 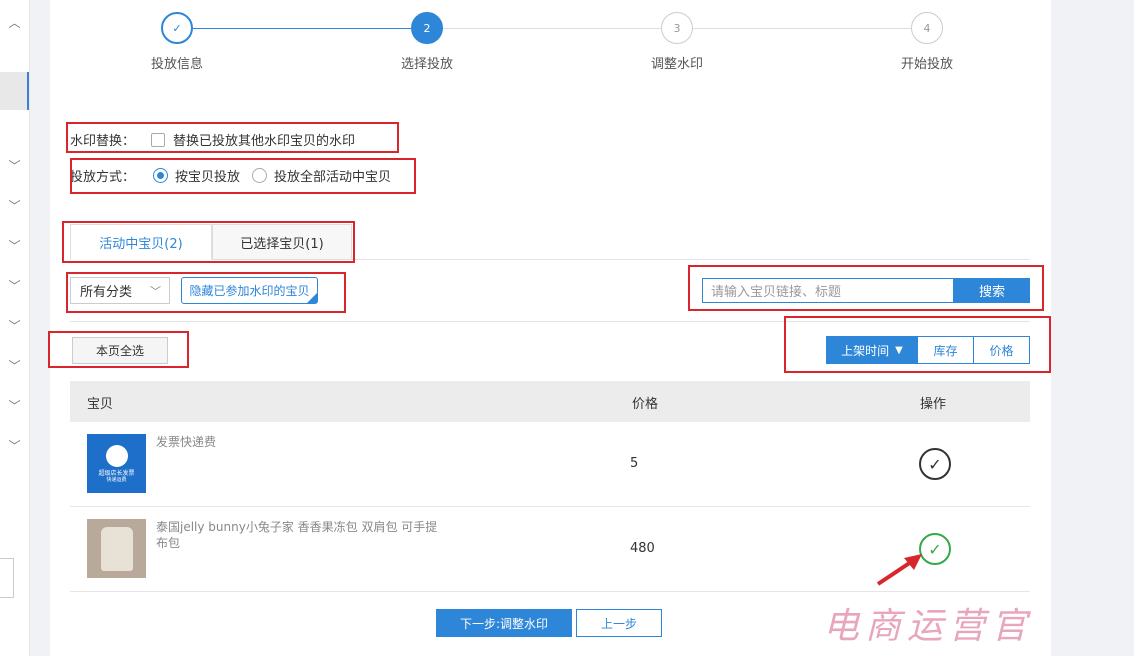 I want to click on product-price: 480, so click(x=642, y=548).